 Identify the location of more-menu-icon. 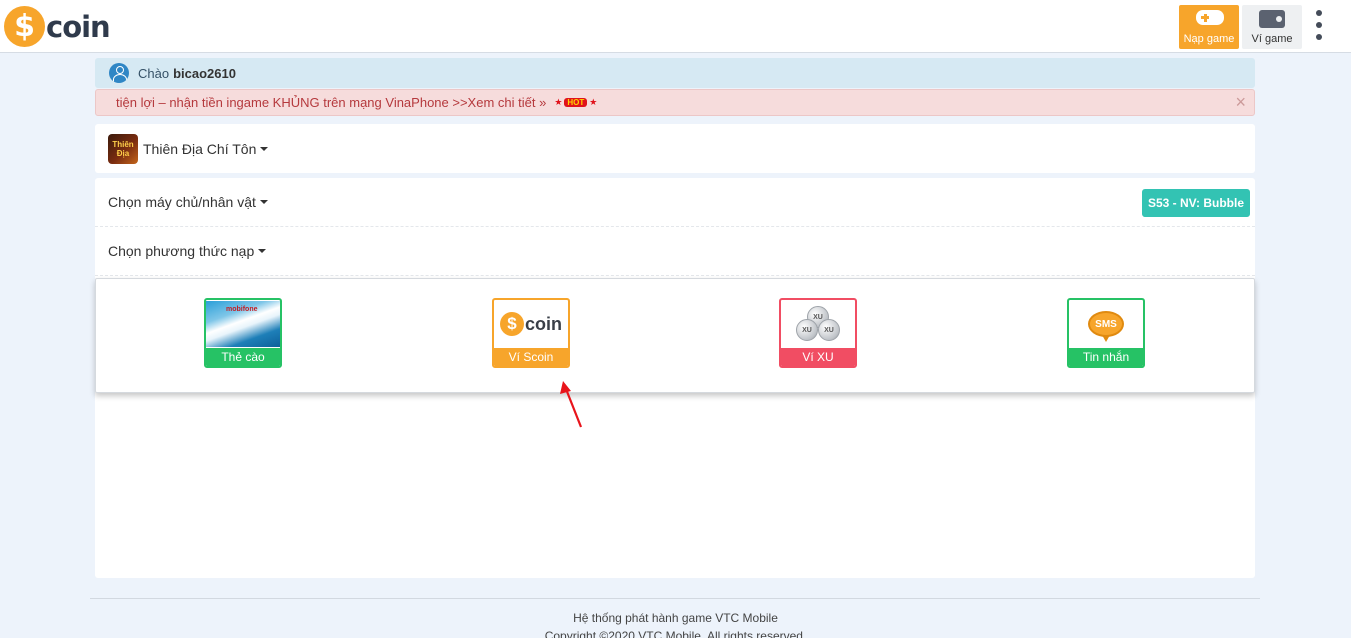
(1319, 25).